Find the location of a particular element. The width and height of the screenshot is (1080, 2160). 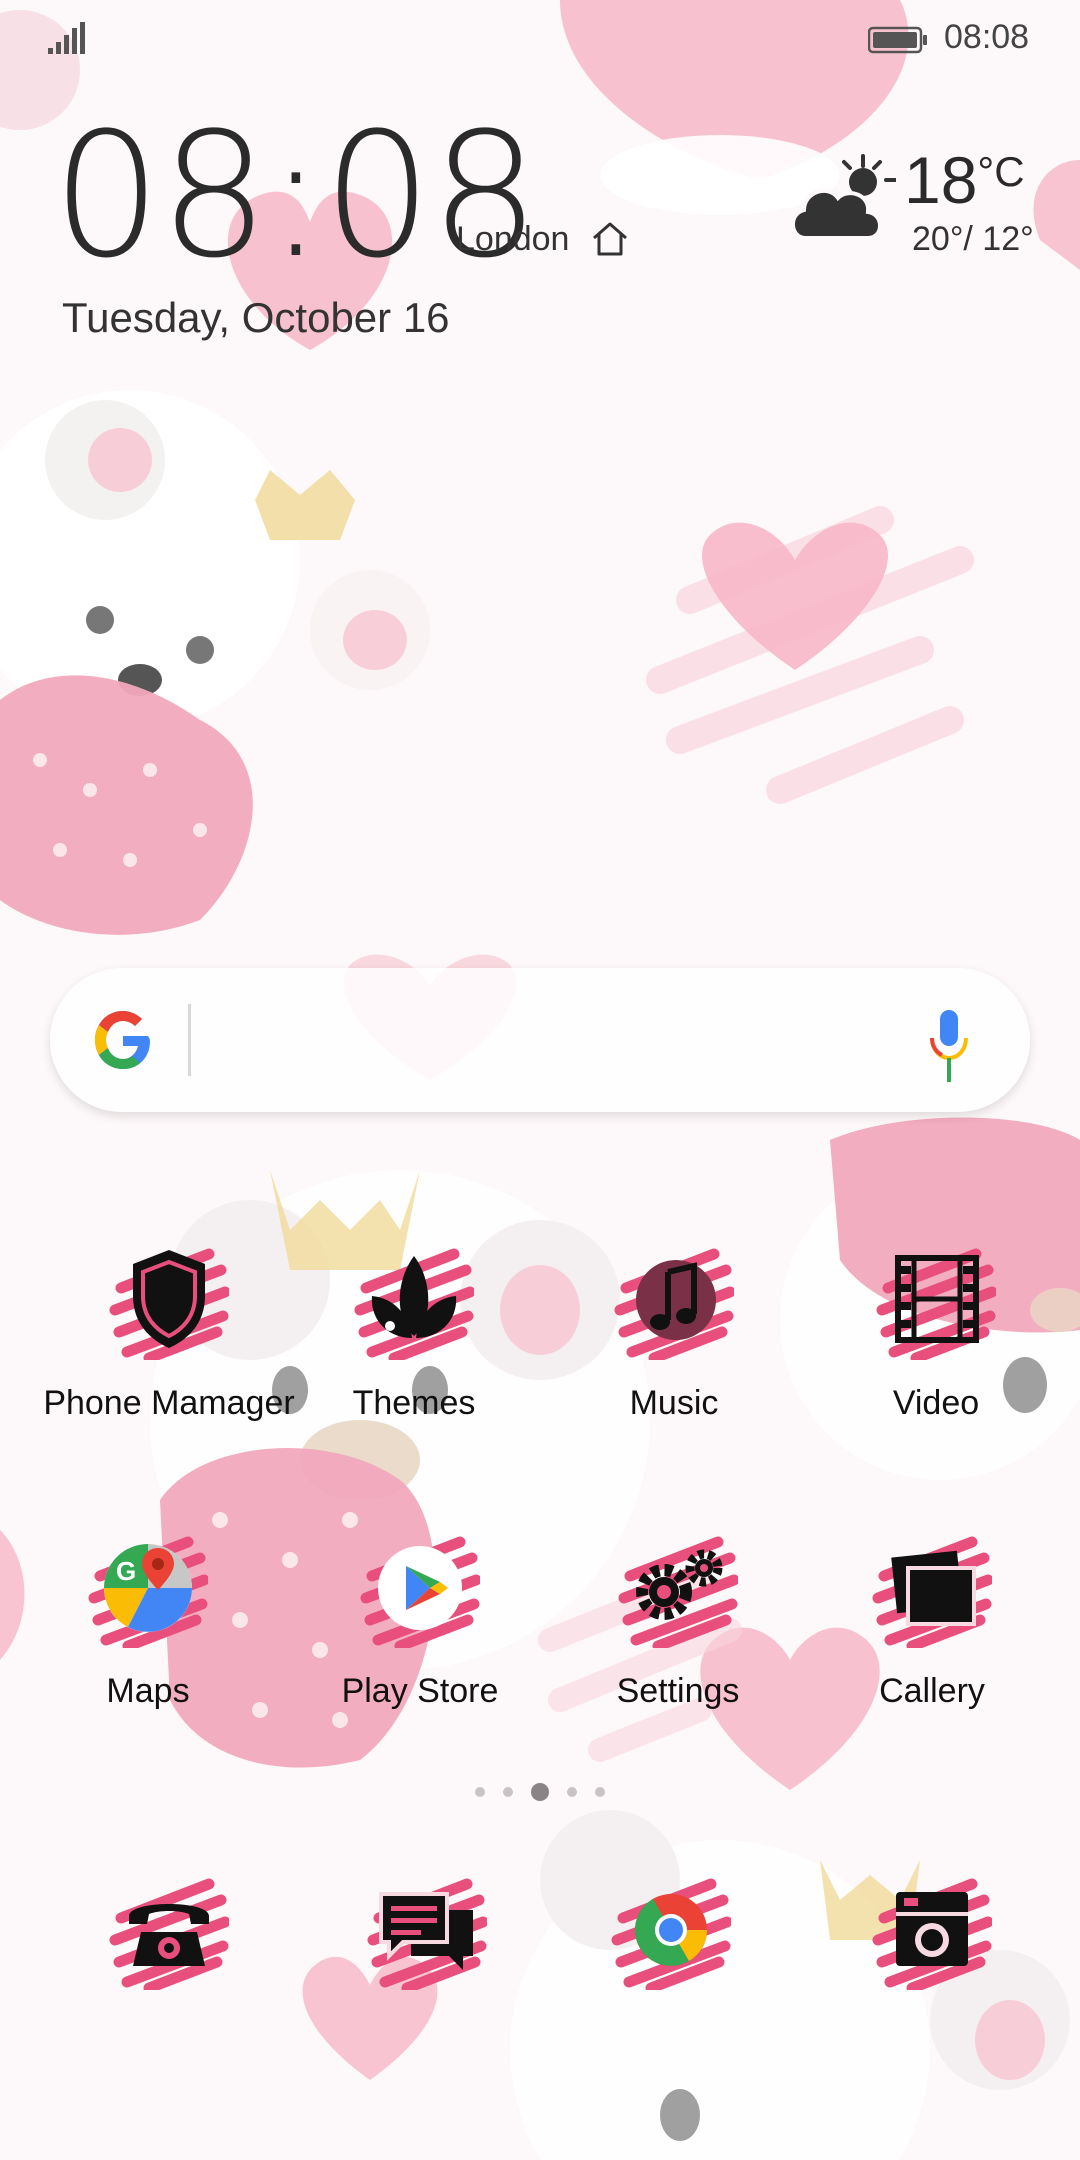

shield-icon is located at coordinates (169, 1300).